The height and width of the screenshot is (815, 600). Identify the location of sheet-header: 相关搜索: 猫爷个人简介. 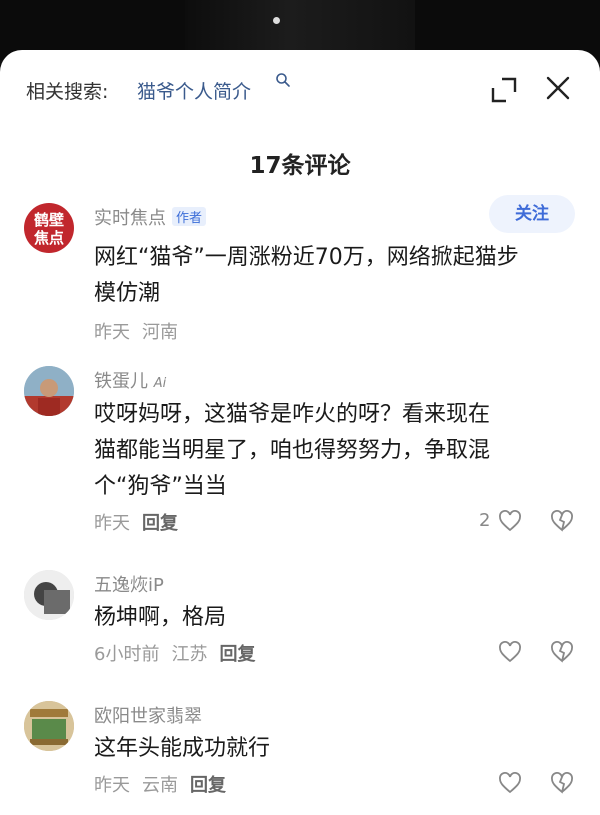
(300, 90).